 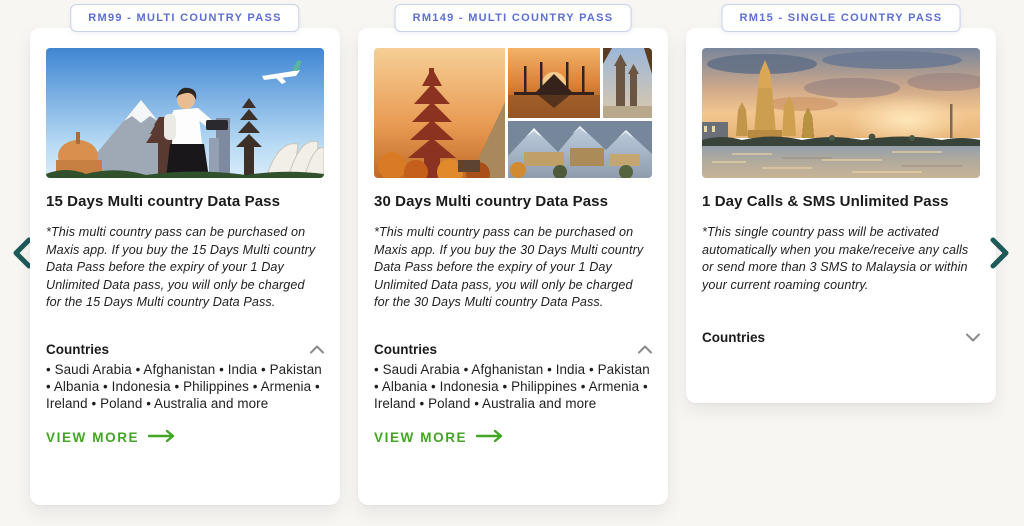 What do you see at coordinates (973, 337) in the screenshot?
I see `chevron-down-icon` at bounding box center [973, 337].